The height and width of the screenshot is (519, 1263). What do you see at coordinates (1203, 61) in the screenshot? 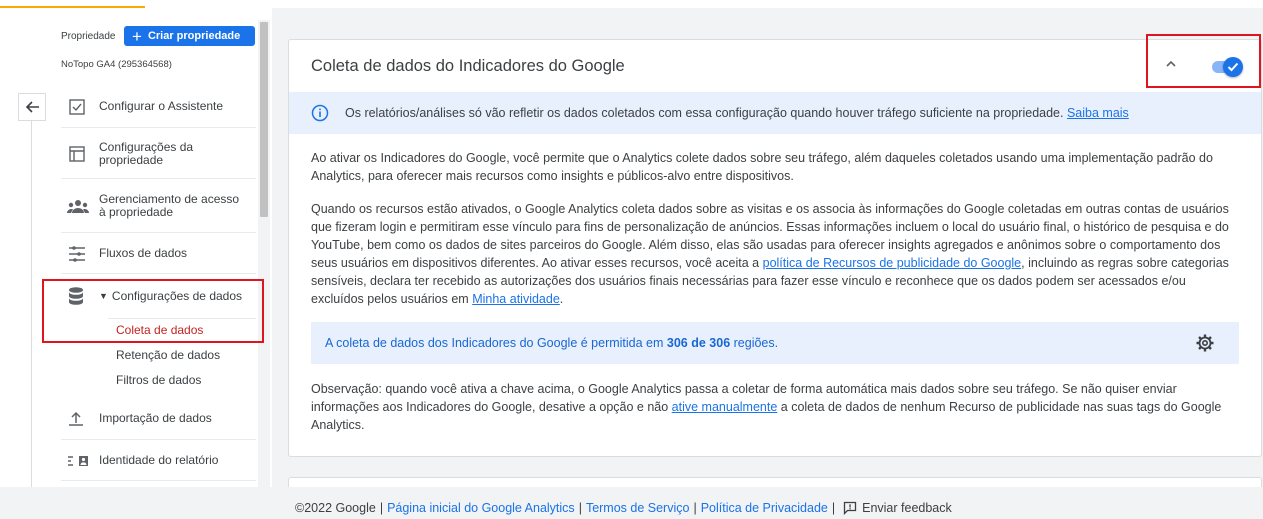
I see `highlight-box-toggle` at bounding box center [1203, 61].